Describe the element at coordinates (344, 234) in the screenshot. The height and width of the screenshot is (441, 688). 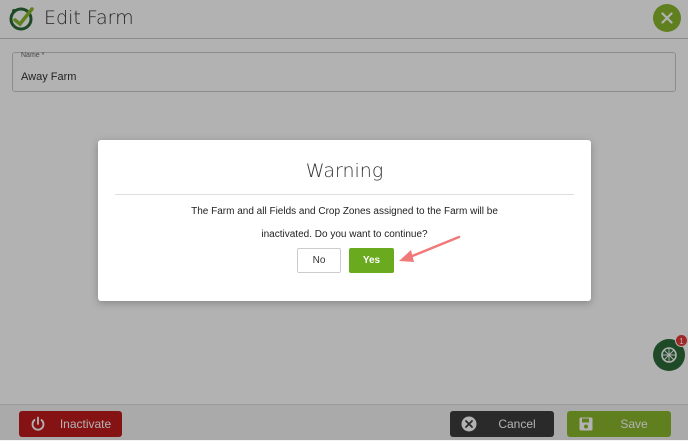
I see `dialog-message-line-2: inactivated. Do you want to continue?` at that location.